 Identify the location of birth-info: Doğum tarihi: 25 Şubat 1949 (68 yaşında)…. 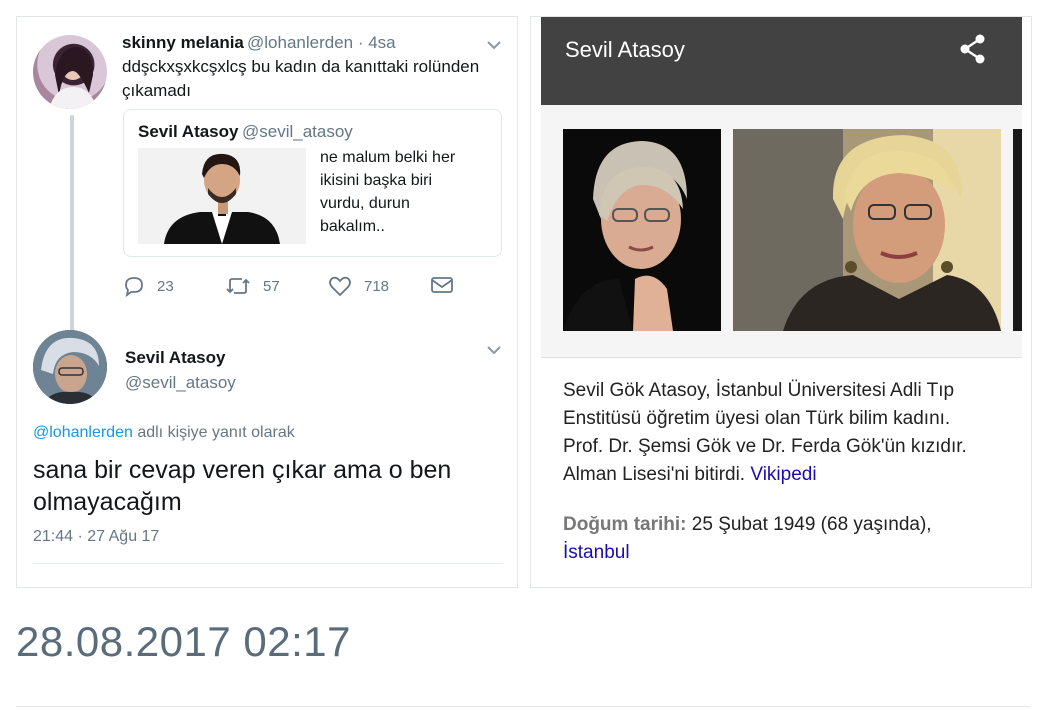
(747, 525).